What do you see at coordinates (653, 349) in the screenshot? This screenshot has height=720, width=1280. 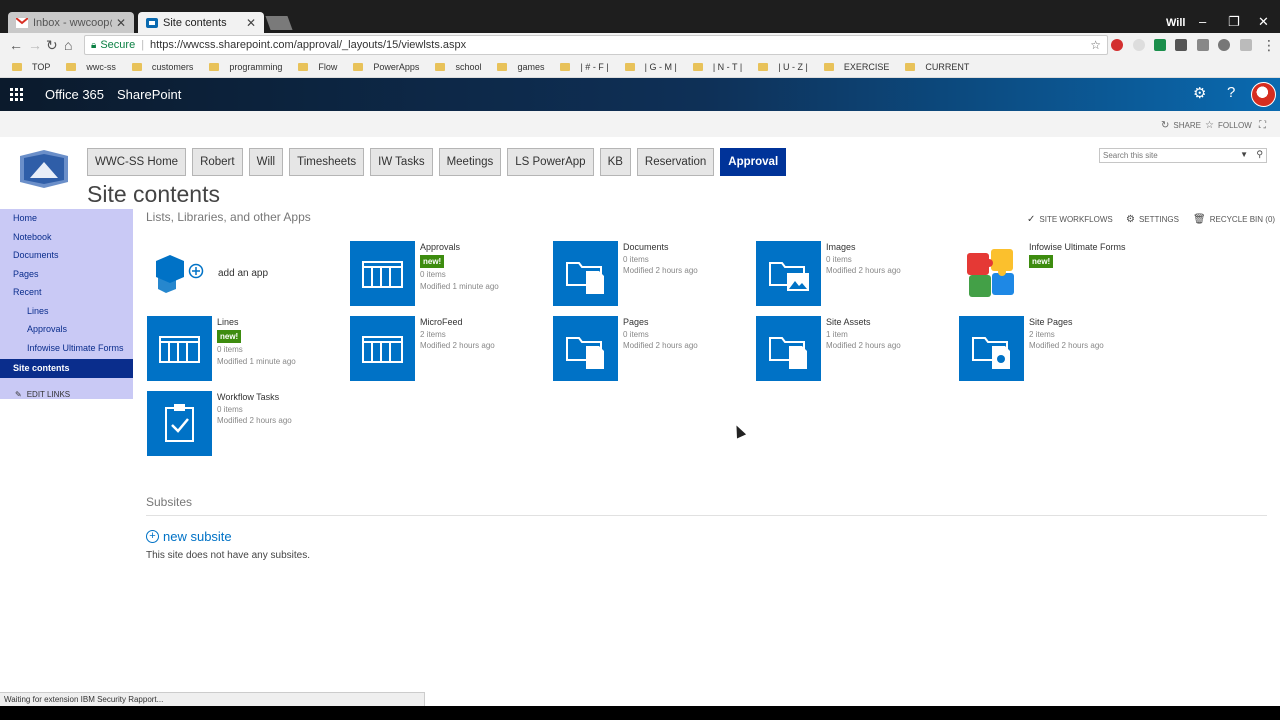 I see `app-tile-pages: Pages 0 items Modified 2 hours ago` at bounding box center [653, 349].